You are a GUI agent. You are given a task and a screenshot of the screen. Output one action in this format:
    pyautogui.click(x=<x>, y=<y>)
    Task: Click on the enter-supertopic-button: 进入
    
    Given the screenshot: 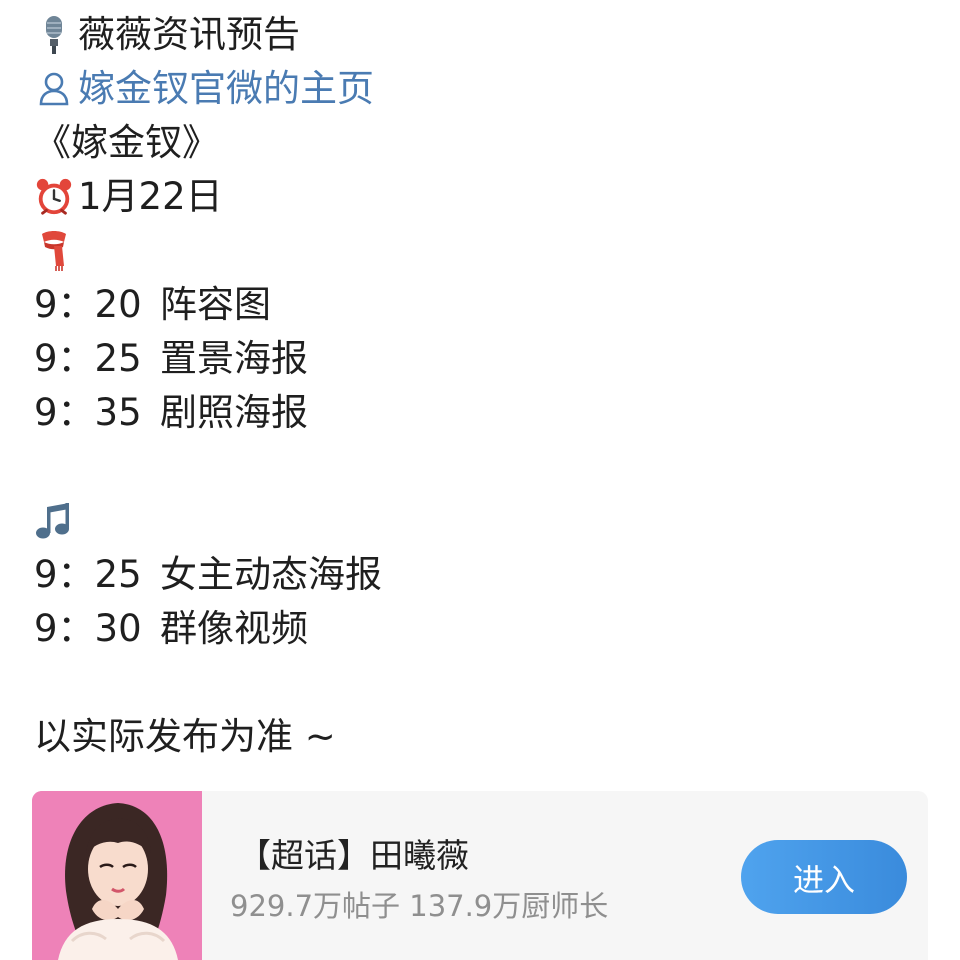 What is the action you would take?
    pyautogui.click(x=824, y=877)
    